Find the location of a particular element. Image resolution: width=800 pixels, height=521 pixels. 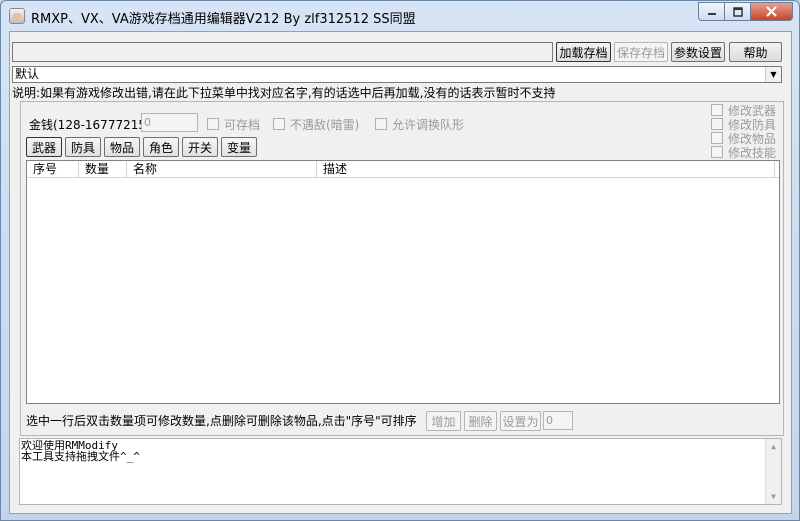

table-header: 序号 数量 名称 描述 is located at coordinates (403, 169).